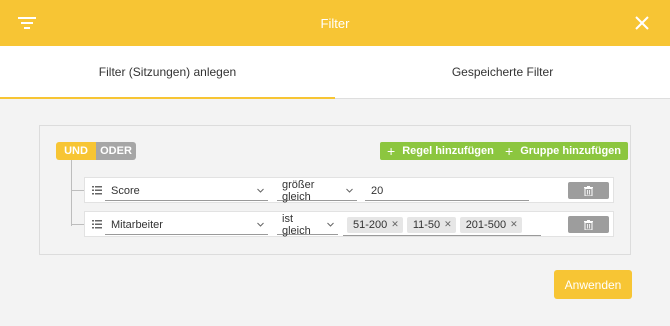  I want to click on value-input-text: 20, so click(377, 190).